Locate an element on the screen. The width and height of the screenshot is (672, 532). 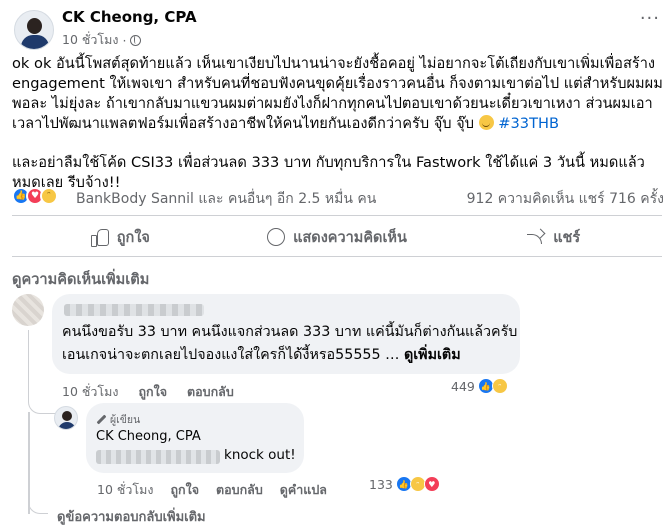
like-button: ถูกใจ is located at coordinates (120, 237).